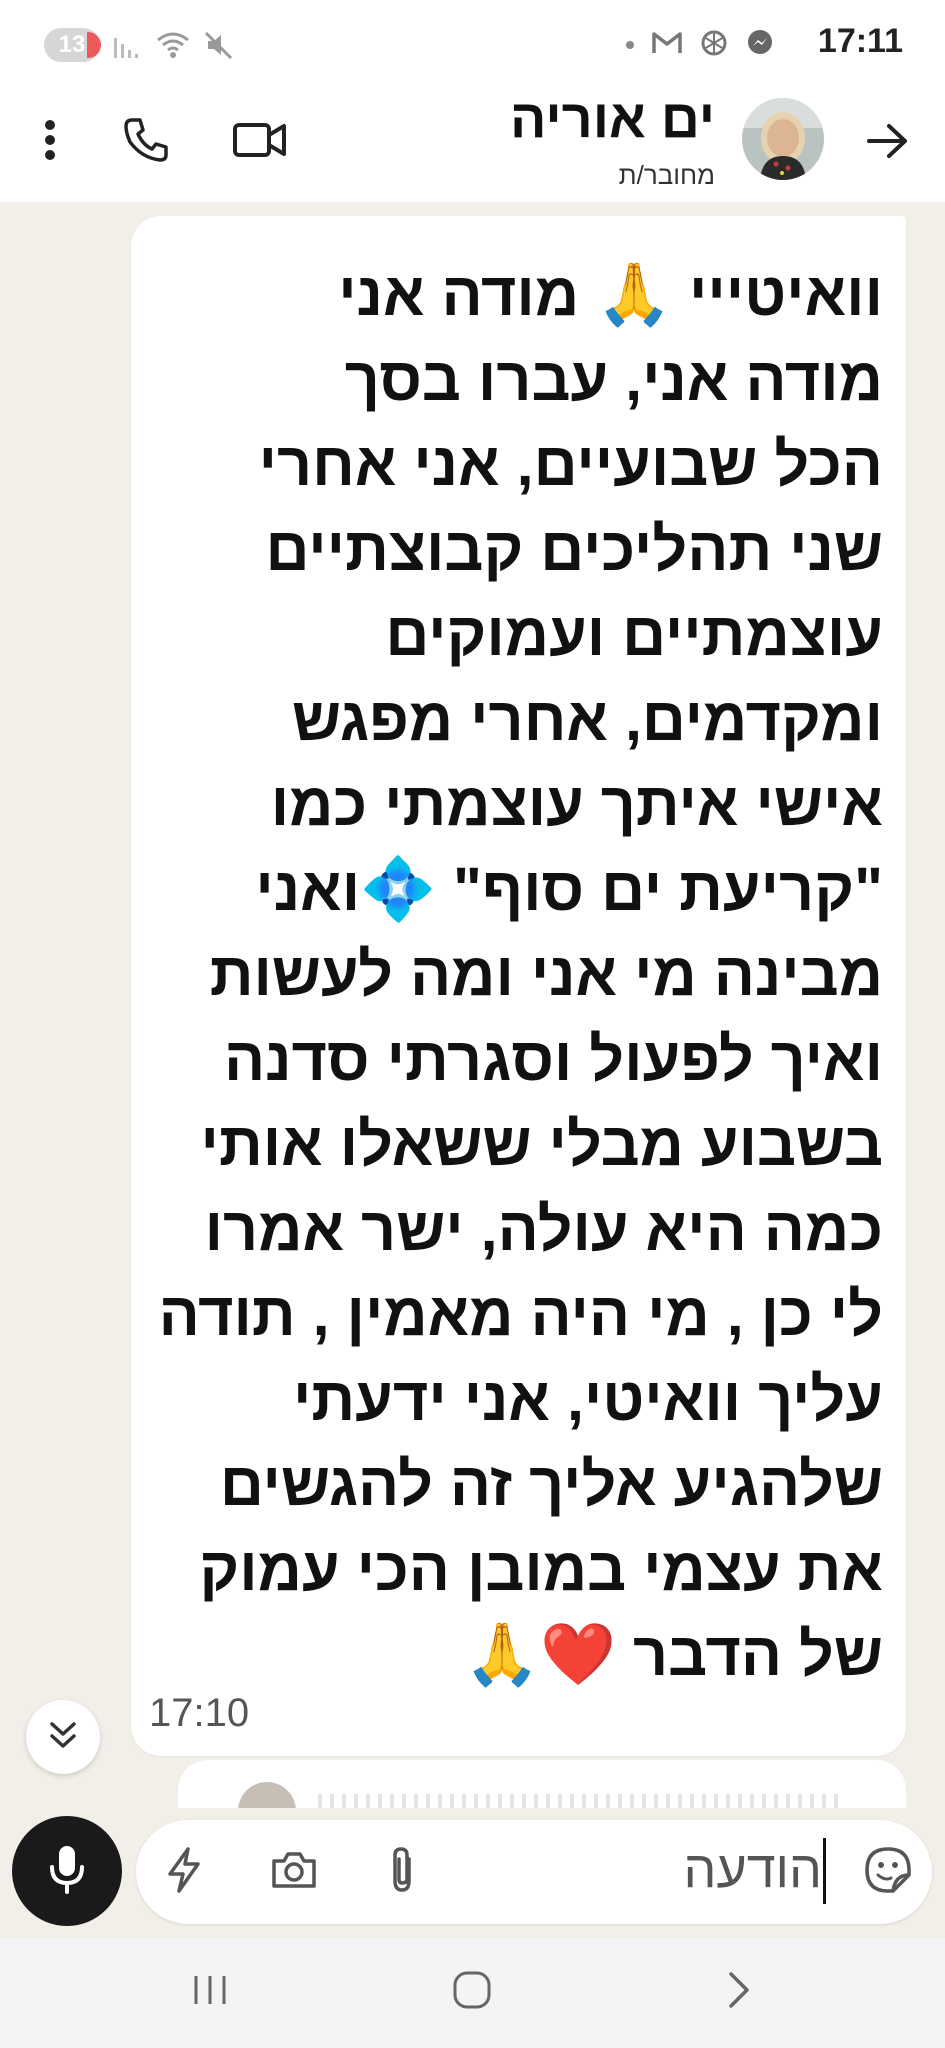  I want to click on text-caret, so click(824, 1871).